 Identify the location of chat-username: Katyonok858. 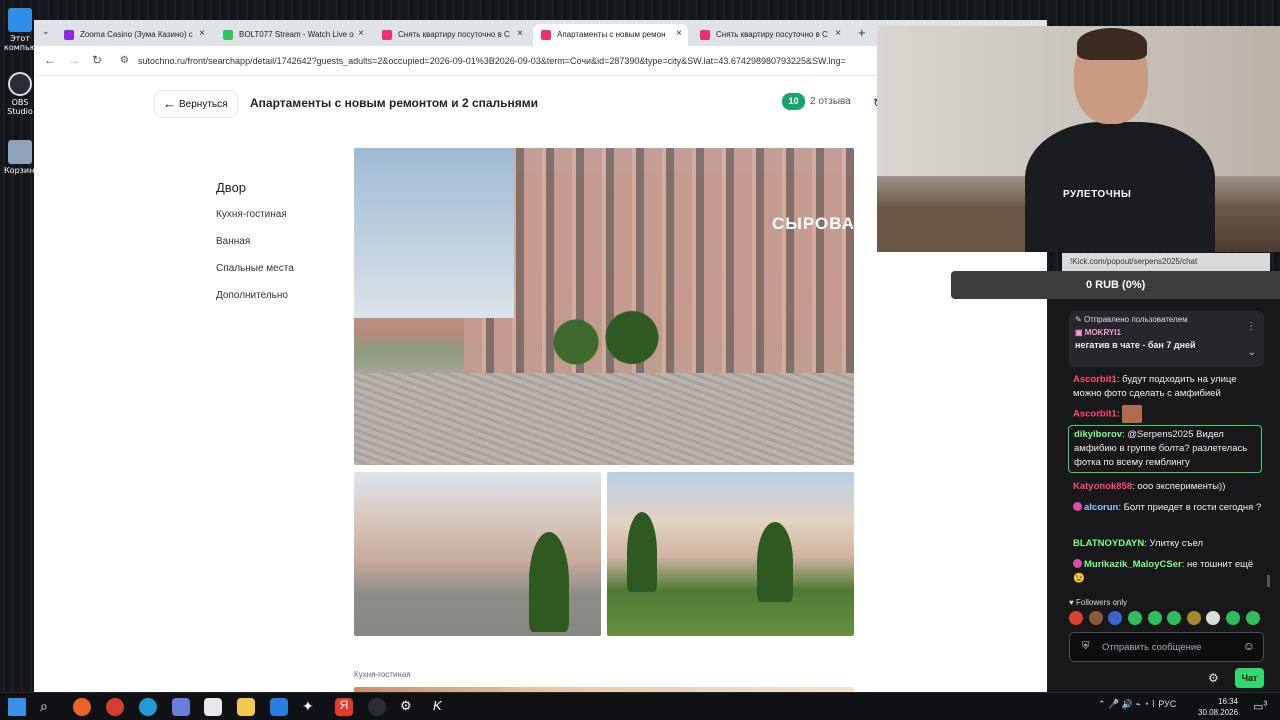
(1103, 486).